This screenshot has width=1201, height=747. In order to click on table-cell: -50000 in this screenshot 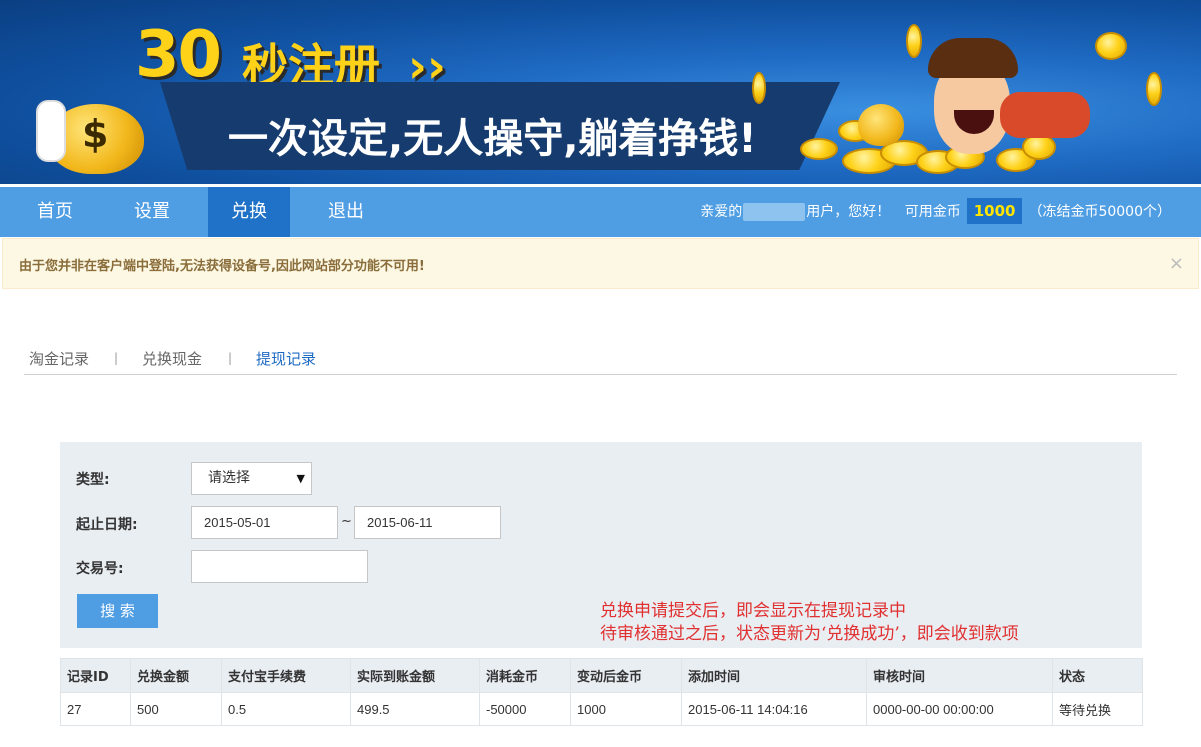, I will do `click(525, 709)`.